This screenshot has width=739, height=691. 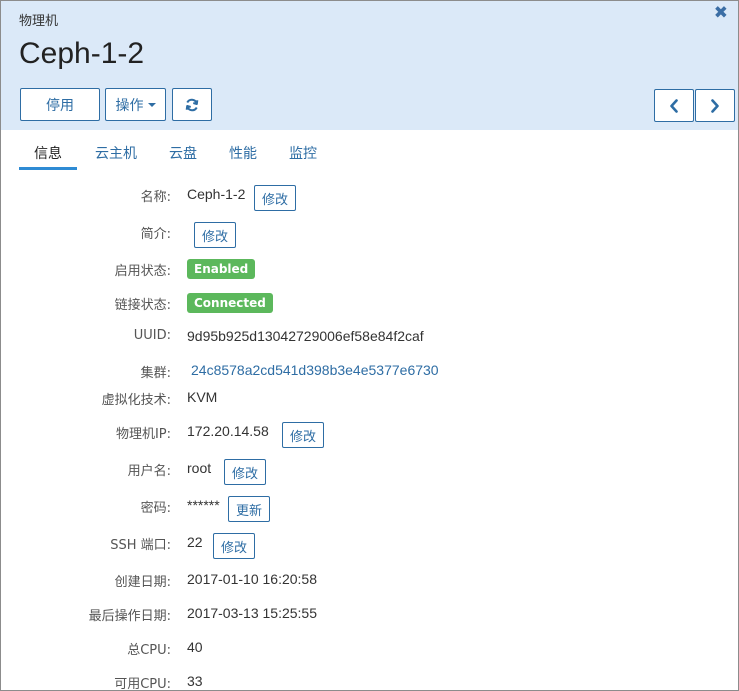 What do you see at coordinates (195, 647) in the screenshot?
I see `total-cpu-value: 40` at bounding box center [195, 647].